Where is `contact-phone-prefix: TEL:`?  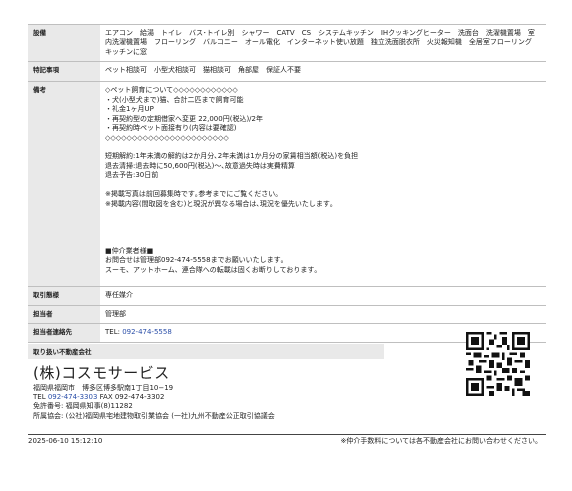
contact-phone-prefix: TEL: is located at coordinates (114, 332).